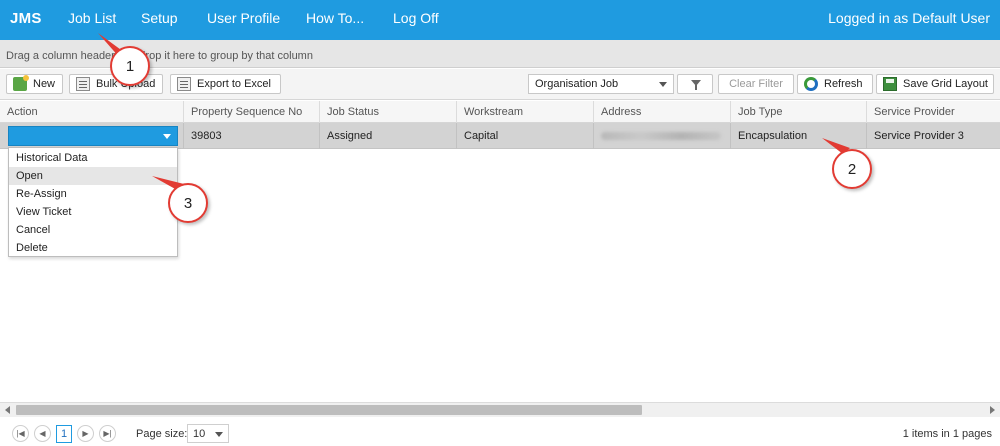 This screenshot has width=1000, height=446. Describe the element at coordinates (799, 136) in the screenshot. I see `cell-job-type: Encapsulation` at that location.